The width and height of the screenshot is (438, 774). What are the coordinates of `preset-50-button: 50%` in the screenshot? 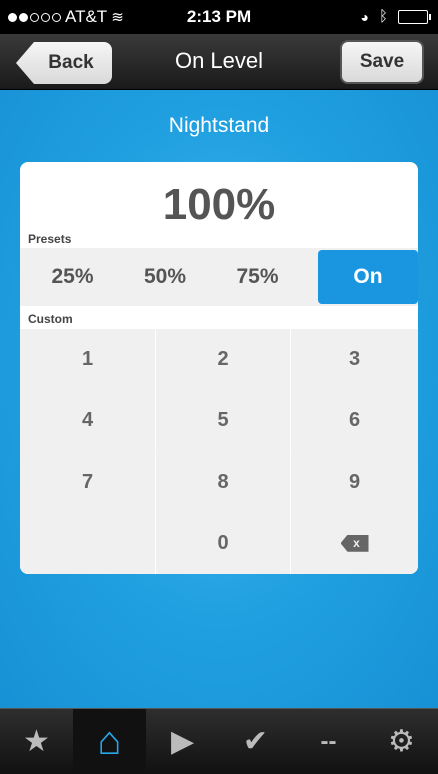 It's located at (165, 277).